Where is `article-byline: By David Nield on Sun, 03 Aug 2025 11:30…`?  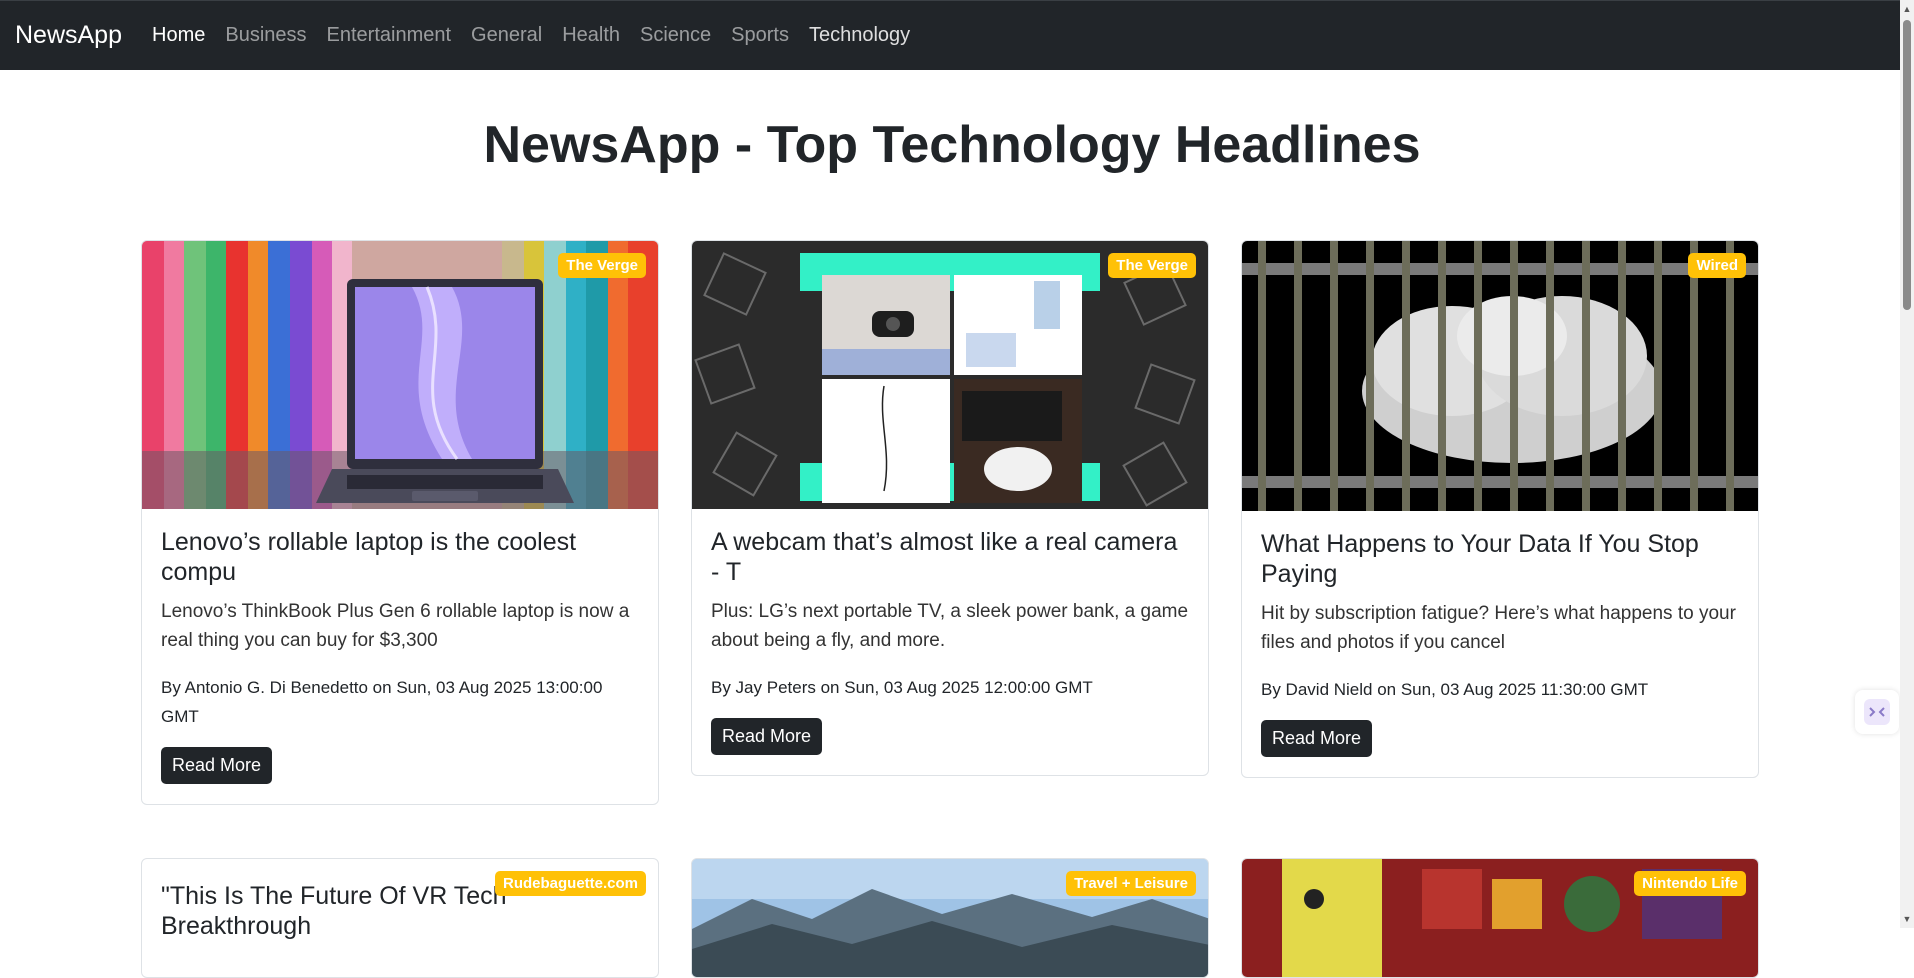
article-byline: By David Nield on Sun, 03 Aug 2025 11:30… is located at coordinates (1455, 689).